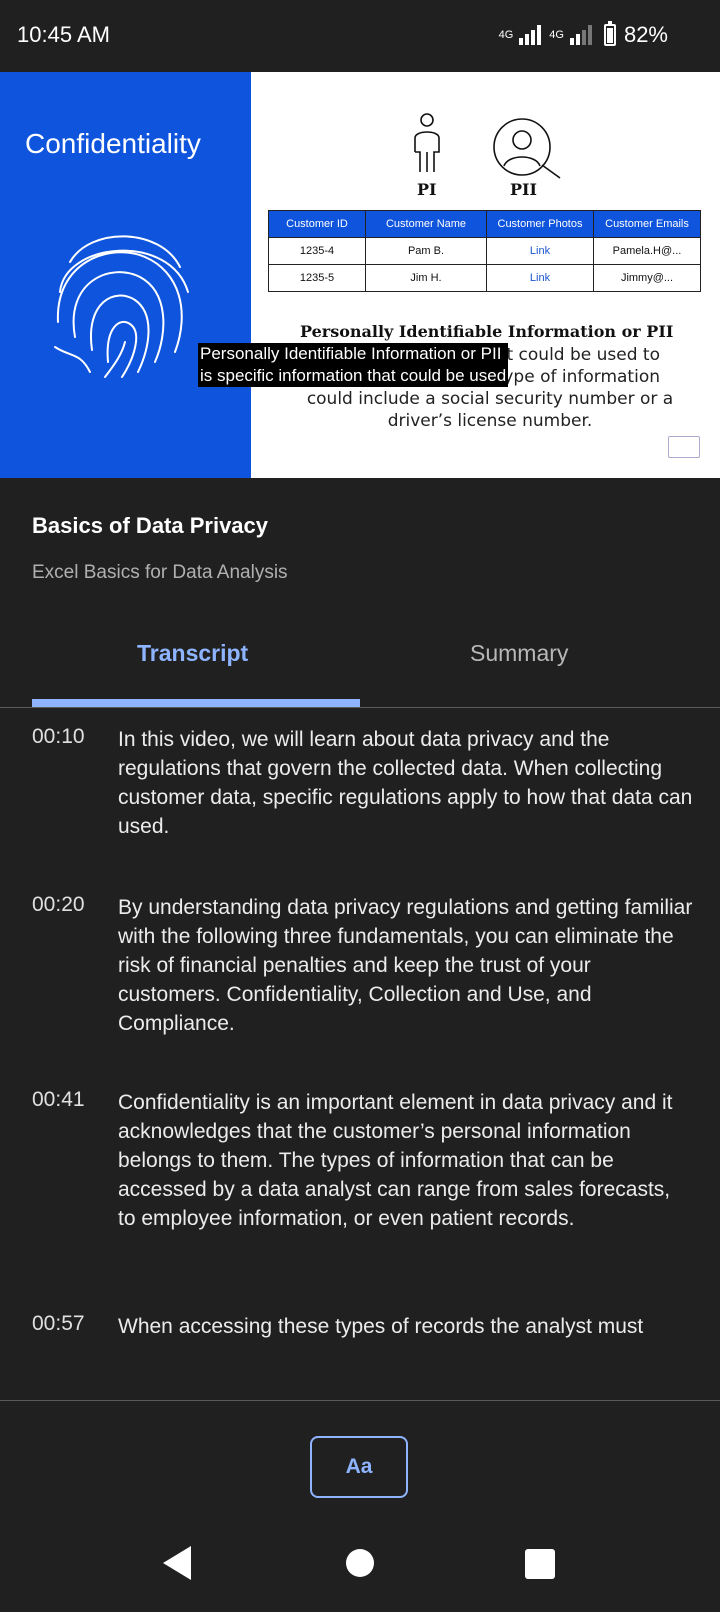  What do you see at coordinates (150, 525) in the screenshot?
I see `lesson-title: Basics of Data Privacy` at bounding box center [150, 525].